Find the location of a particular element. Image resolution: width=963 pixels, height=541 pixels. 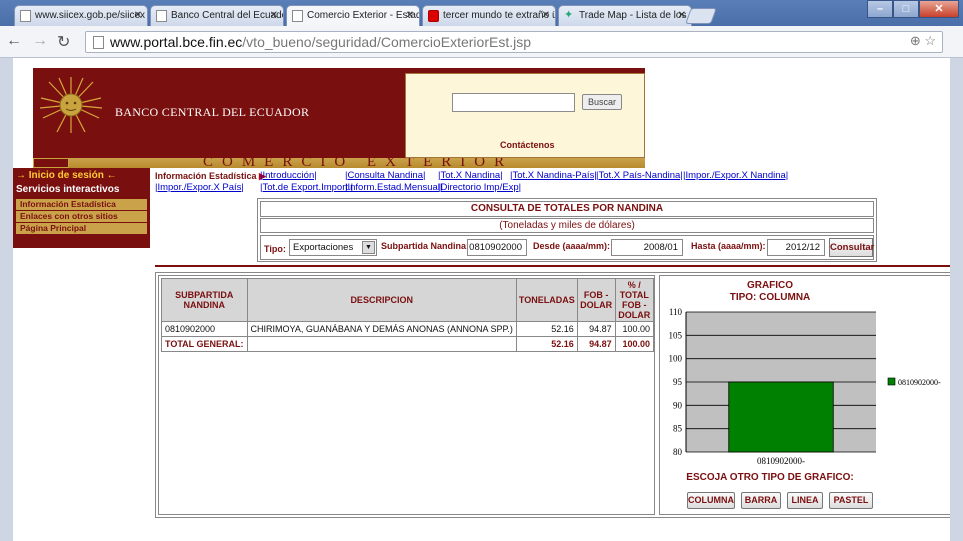

tab-title: Trade Map - Lista de los m is located at coordinates (635, 15).